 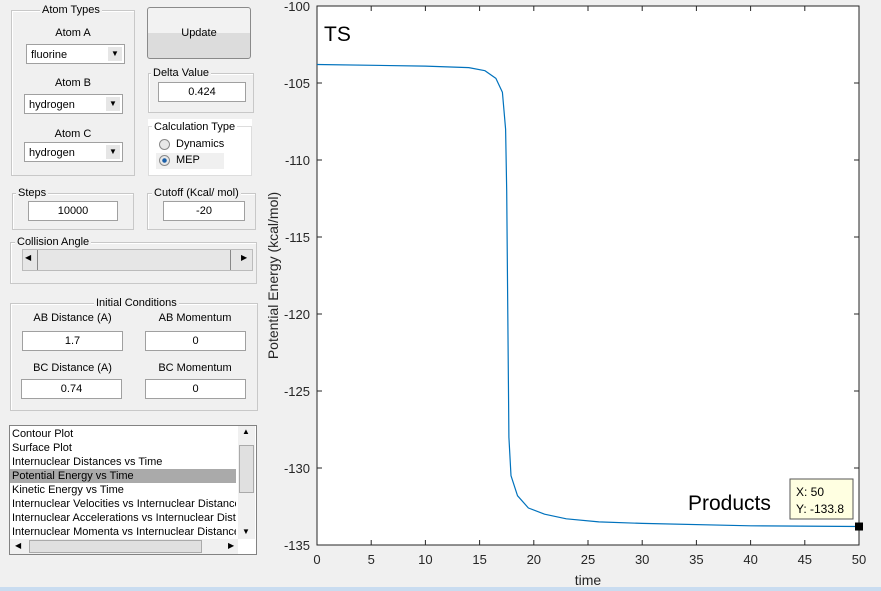 What do you see at coordinates (297, 237) in the screenshot?
I see `y-tick-label: -115` at bounding box center [297, 237].